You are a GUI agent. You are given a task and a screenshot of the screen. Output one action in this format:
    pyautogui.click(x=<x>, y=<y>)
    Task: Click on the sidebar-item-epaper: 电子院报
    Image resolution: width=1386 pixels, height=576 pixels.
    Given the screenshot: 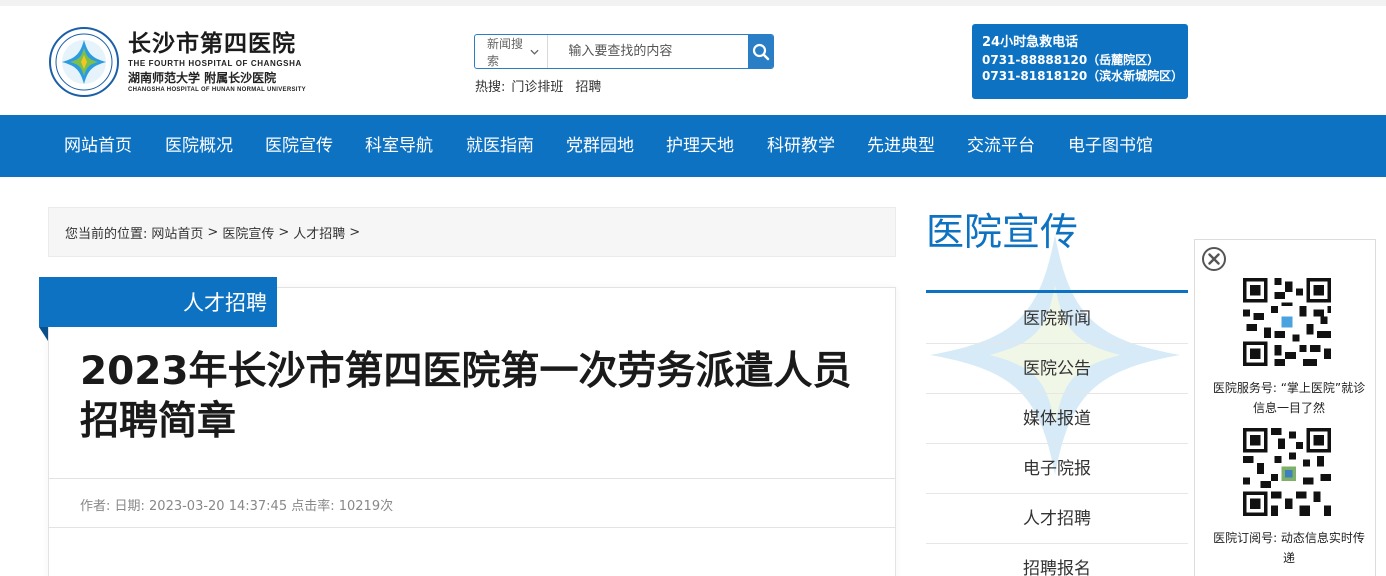 What is the action you would take?
    pyautogui.click(x=1057, y=469)
    